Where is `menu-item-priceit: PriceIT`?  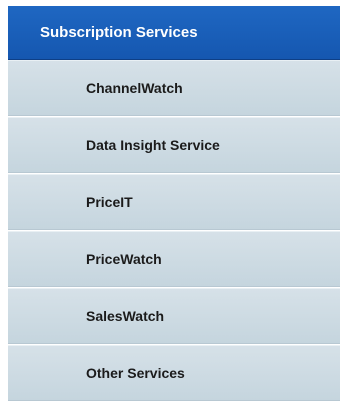 menu-item-priceit: PriceIT is located at coordinates (174, 202).